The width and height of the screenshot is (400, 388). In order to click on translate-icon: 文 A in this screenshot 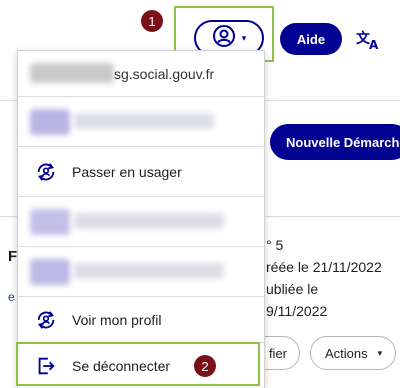, I will do `click(371, 40)`.